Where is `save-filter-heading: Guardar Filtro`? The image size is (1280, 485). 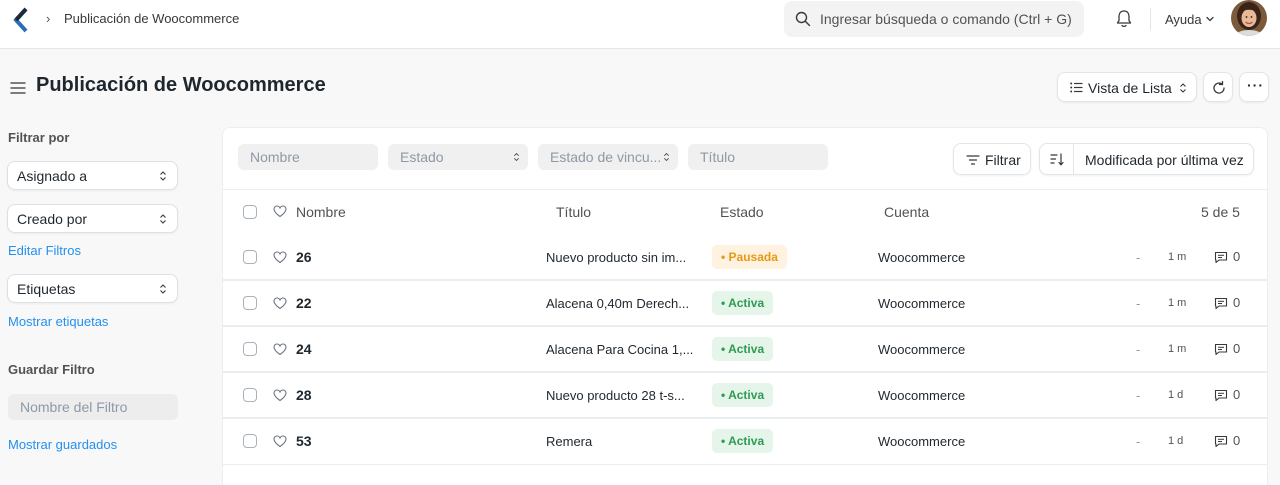
save-filter-heading: Guardar Filtro is located at coordinates (51, 369).